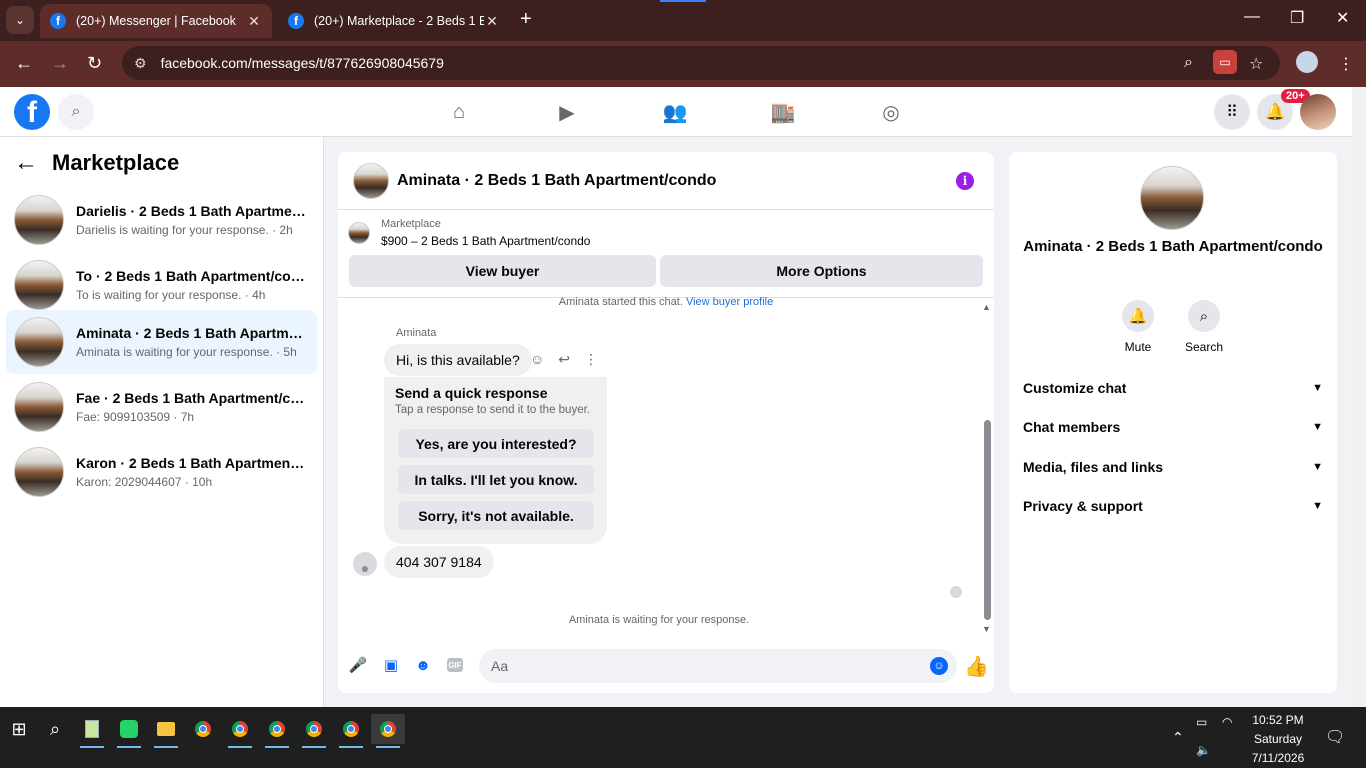 This screenshot has height=768, width=1366. What do you see at coordinates (591, 359) in the screenshot?
I see `more-dots-icon: ⋮` at bounding box center [591, 359].